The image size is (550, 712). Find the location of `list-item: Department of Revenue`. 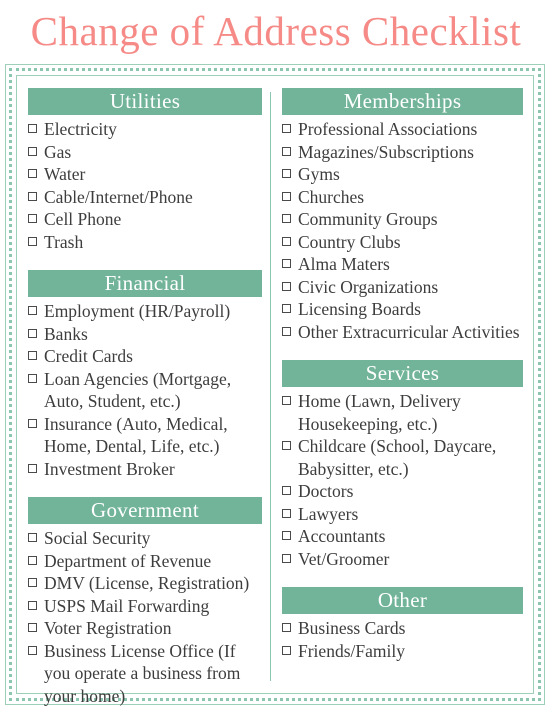

list-item: Department of Revenue is located at coordinates (145, 561).